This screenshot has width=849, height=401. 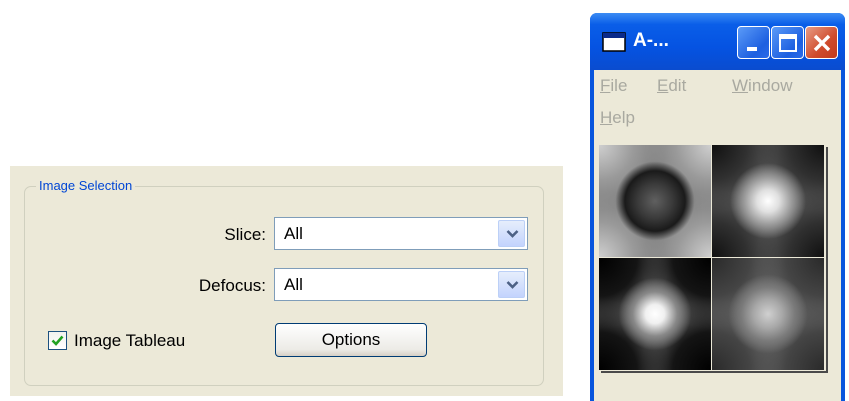 I want to click on checkmark-icon, so click(x=57, y=340).